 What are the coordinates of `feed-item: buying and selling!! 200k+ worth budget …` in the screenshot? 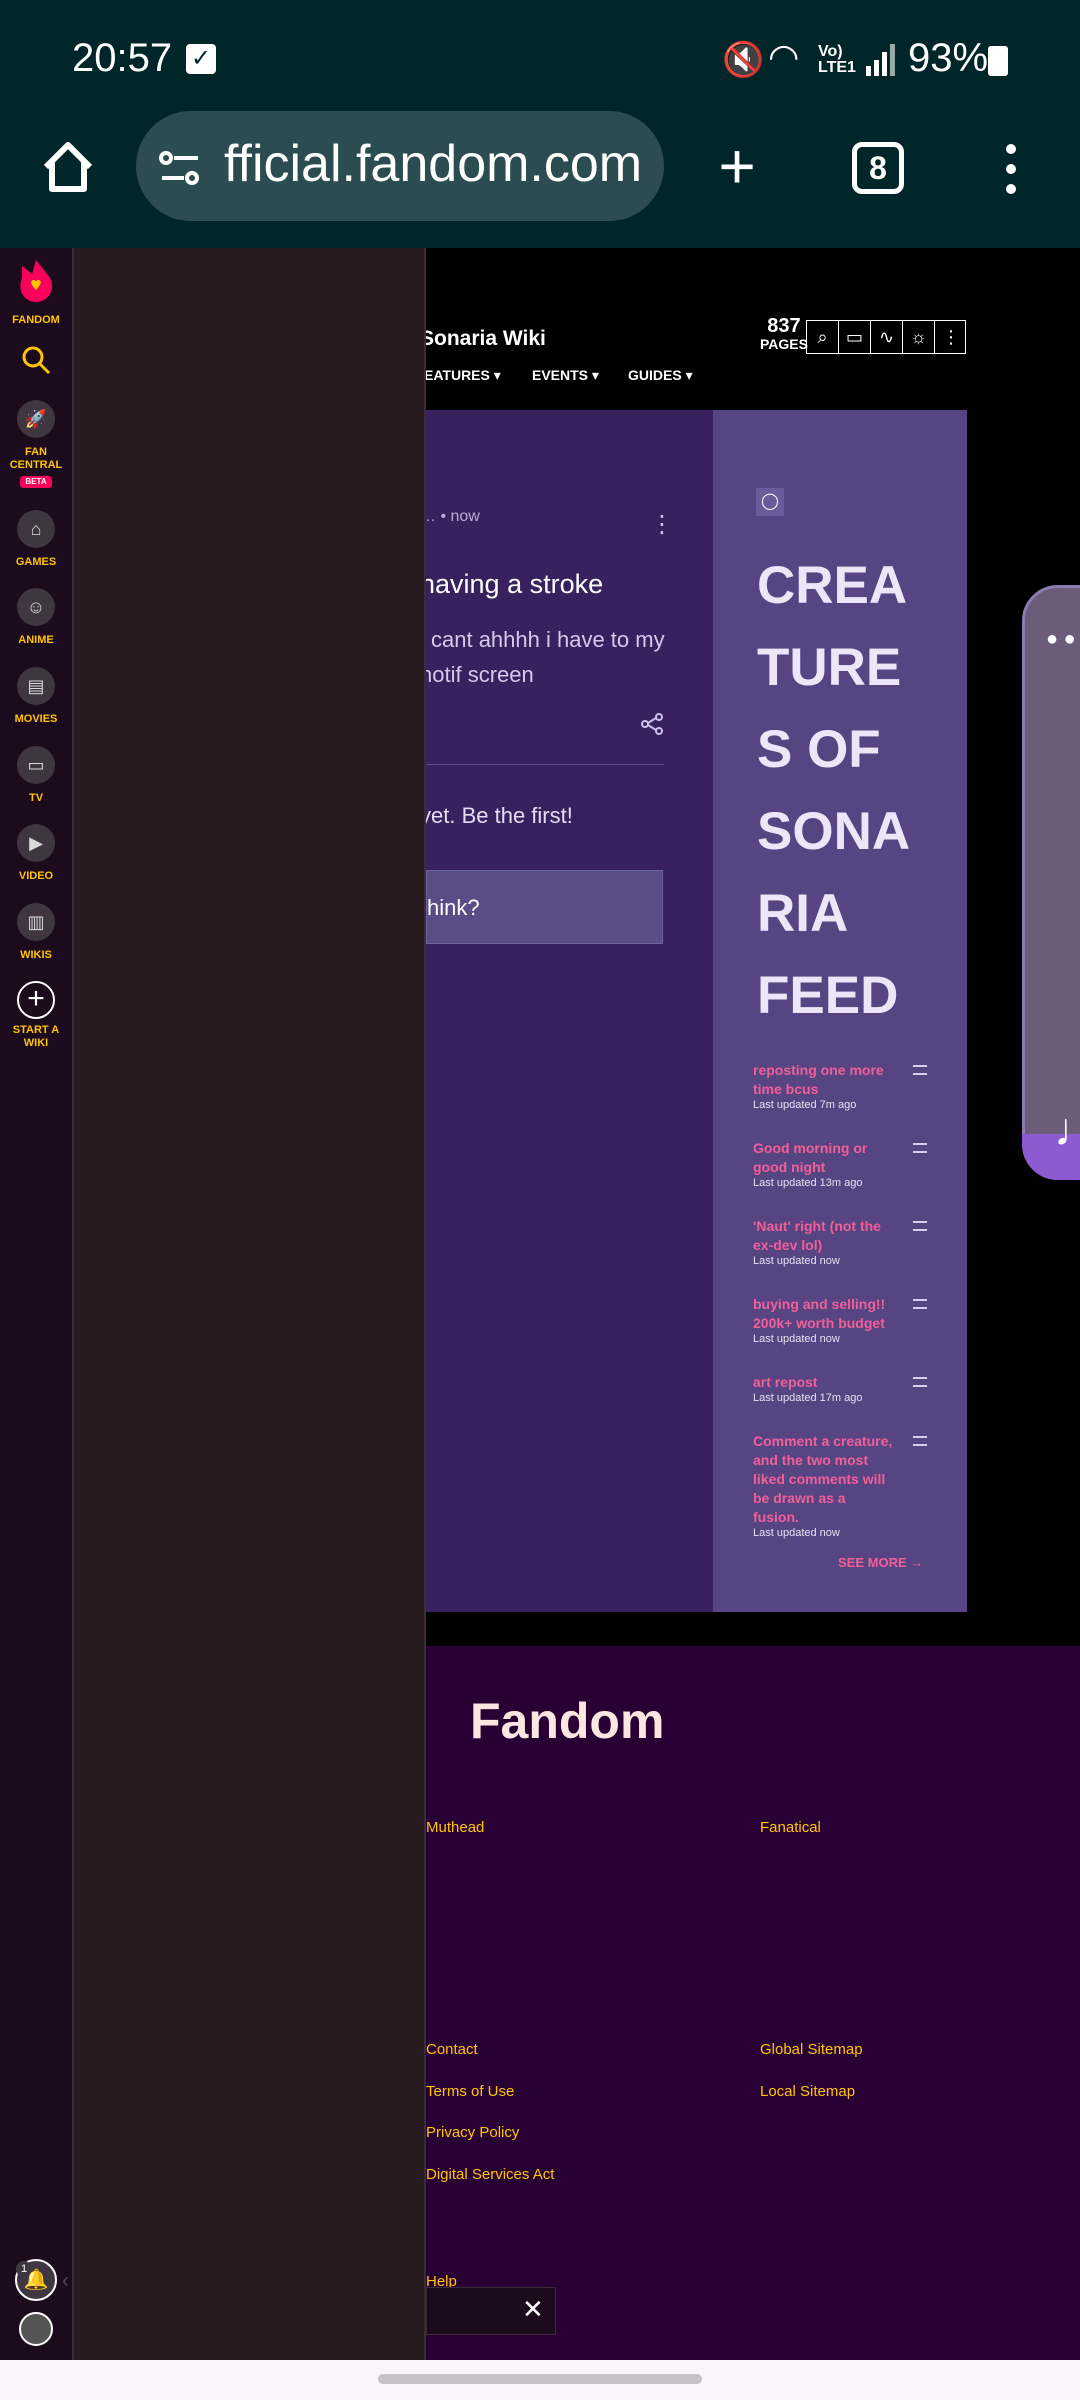 It's located at (823, 1320).